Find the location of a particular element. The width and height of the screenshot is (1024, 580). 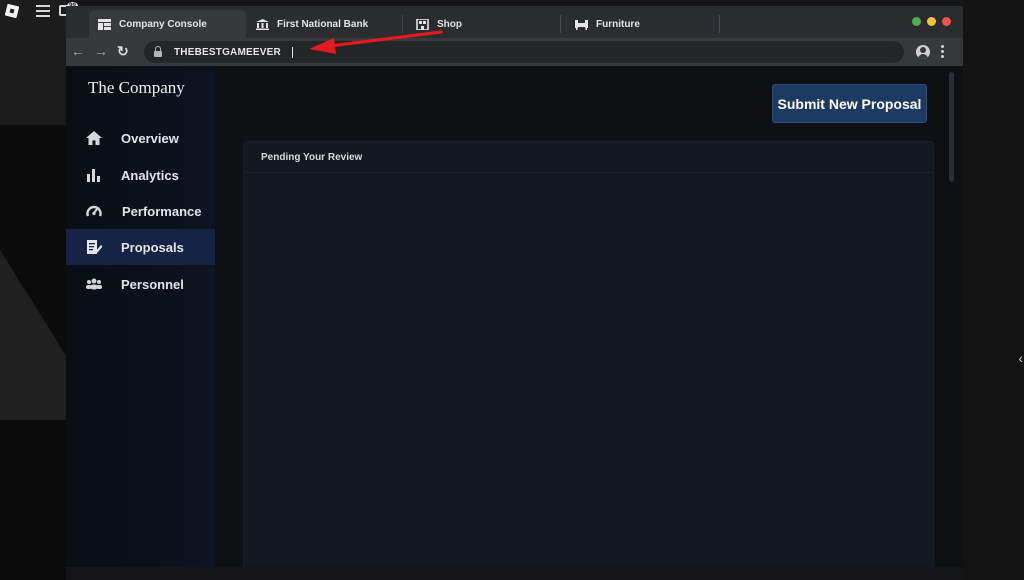

background-scene-right is located at coordinates (993, 290).